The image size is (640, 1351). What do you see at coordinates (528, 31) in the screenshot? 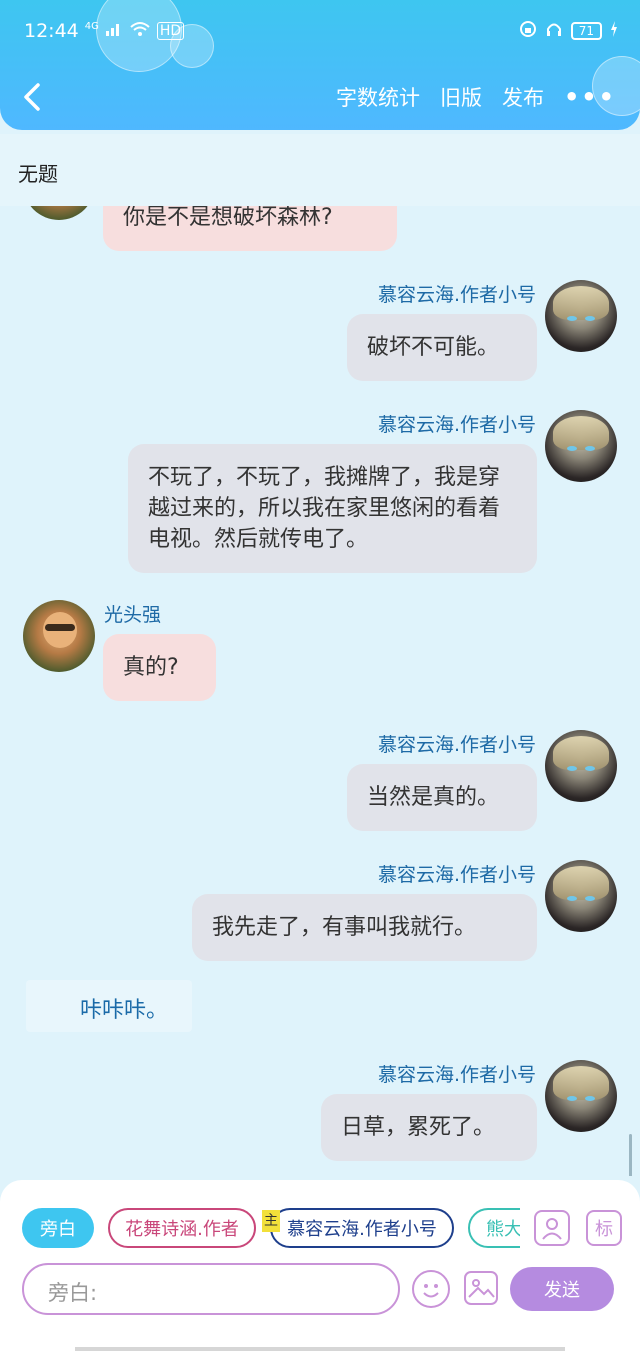
I see `lock-rotation-icon` at bounding box center [528, 31].